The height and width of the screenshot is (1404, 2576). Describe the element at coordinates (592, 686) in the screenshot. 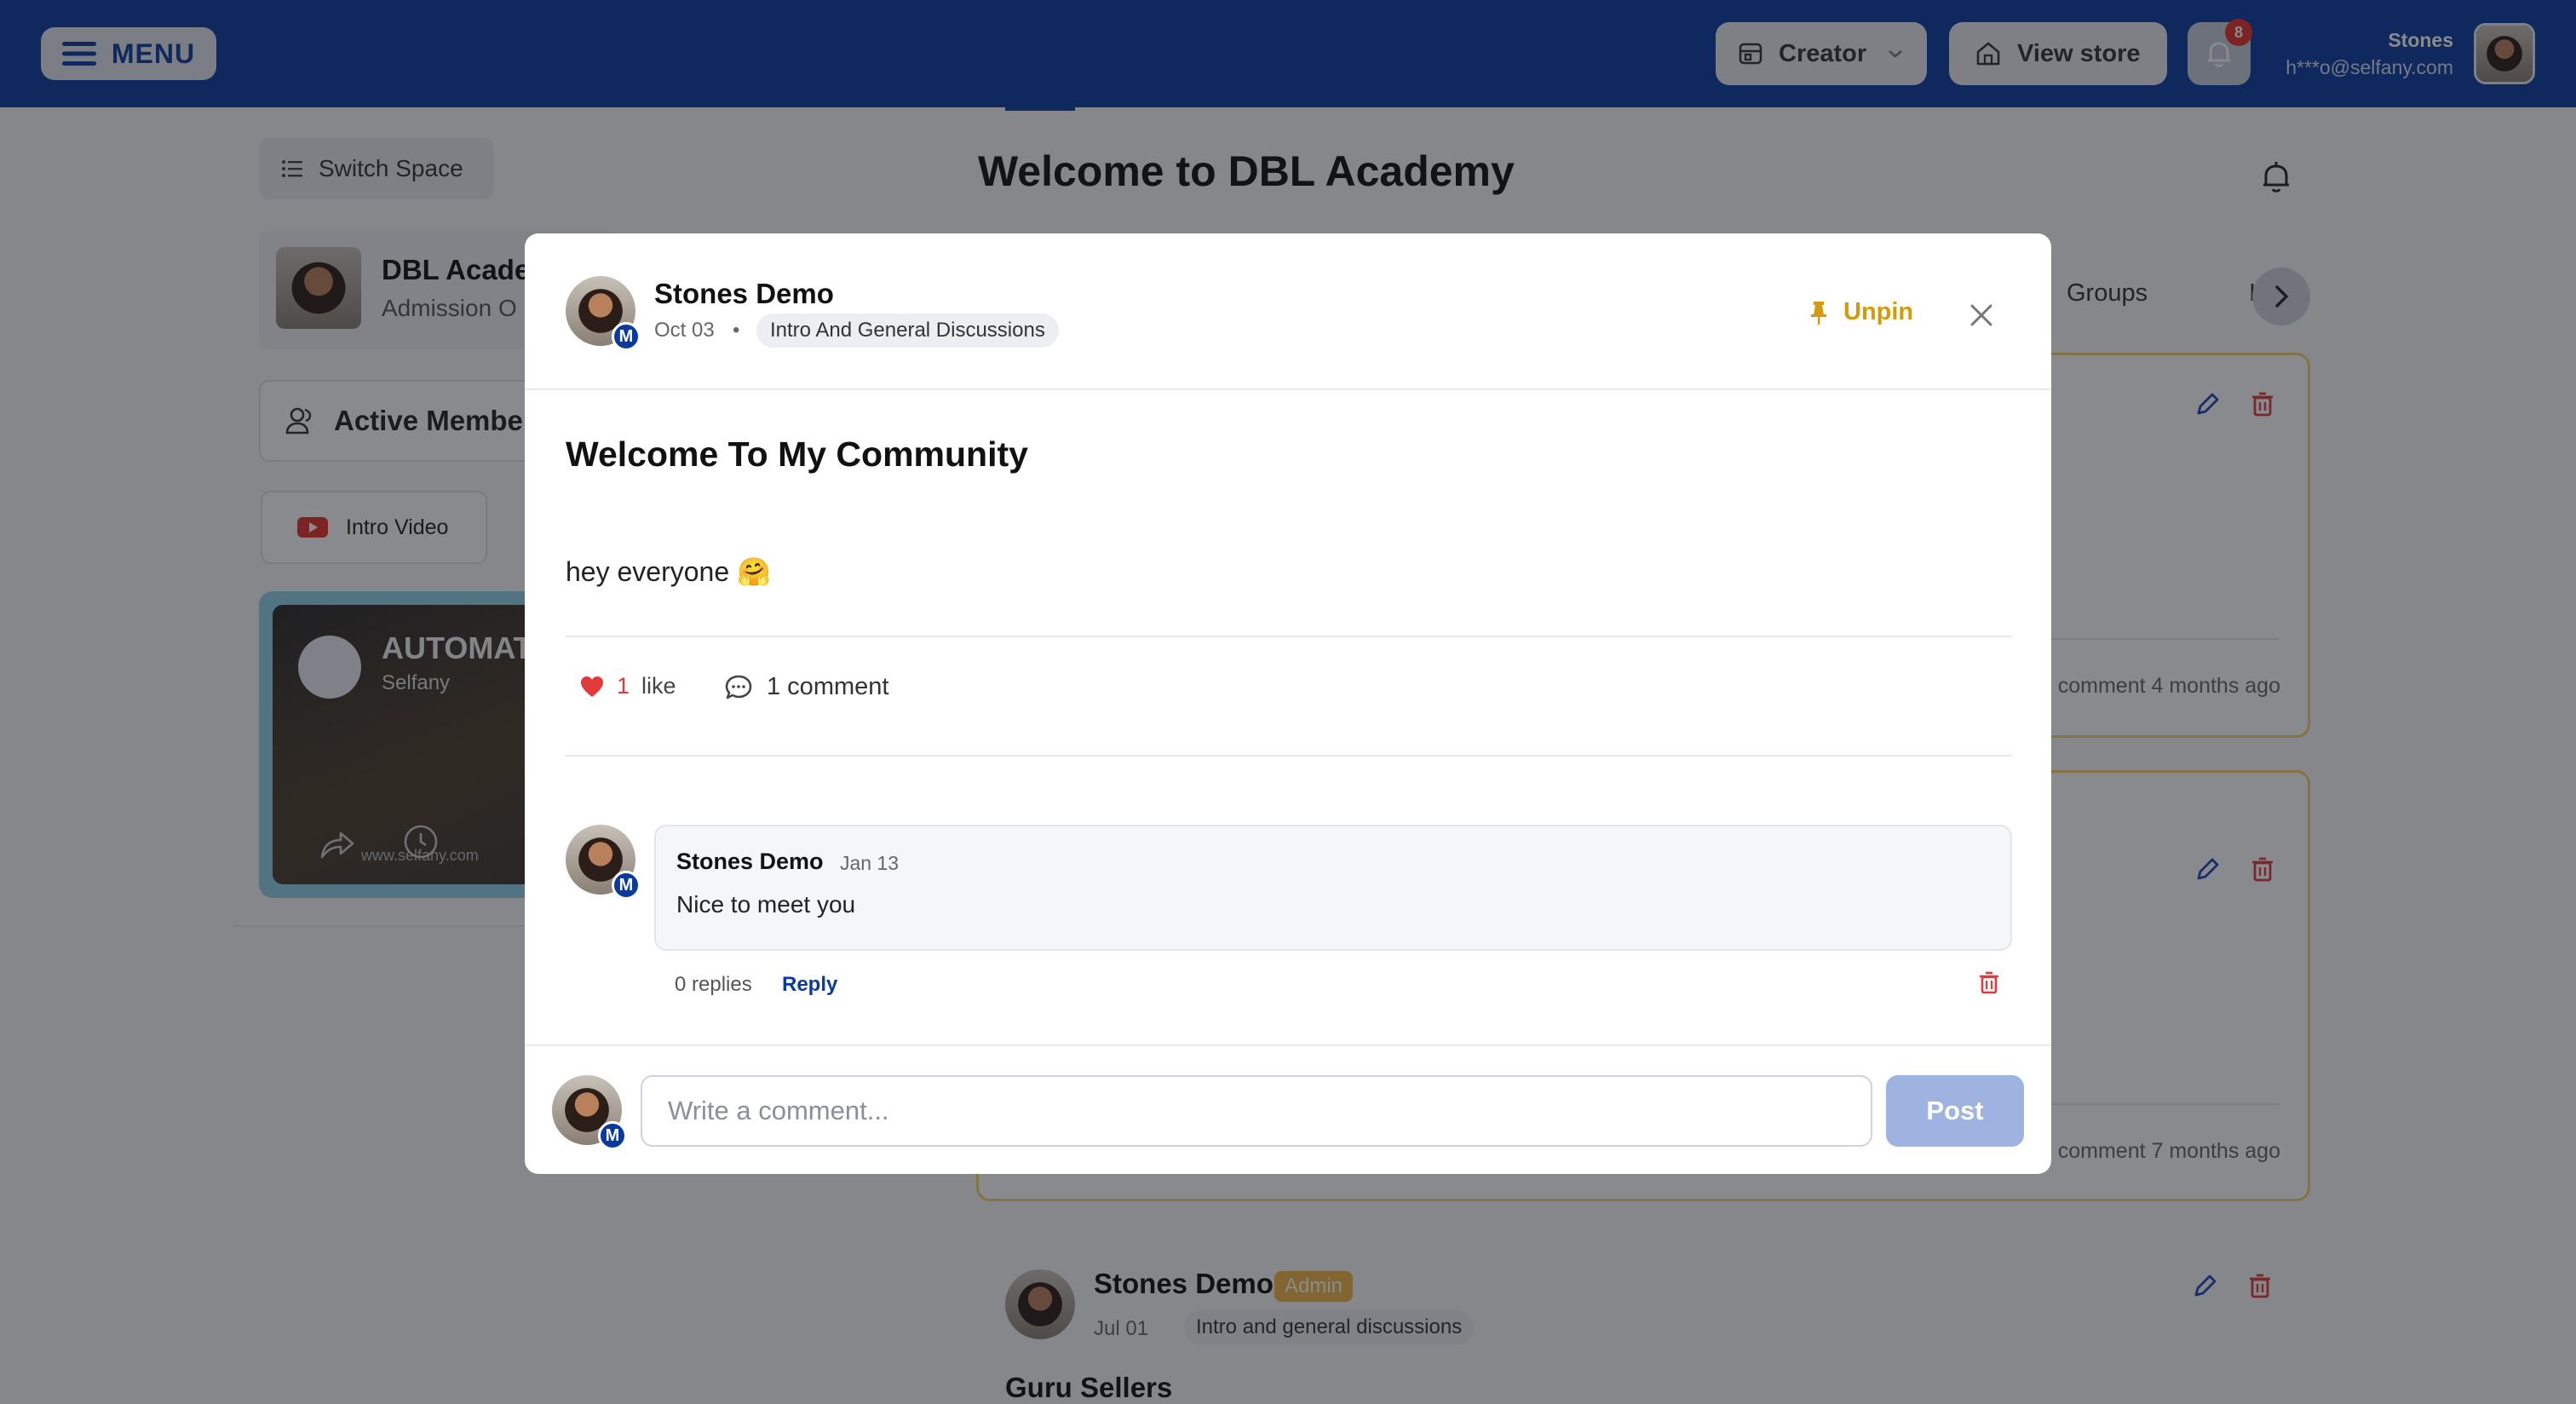

I see `heart-icon` at that location.